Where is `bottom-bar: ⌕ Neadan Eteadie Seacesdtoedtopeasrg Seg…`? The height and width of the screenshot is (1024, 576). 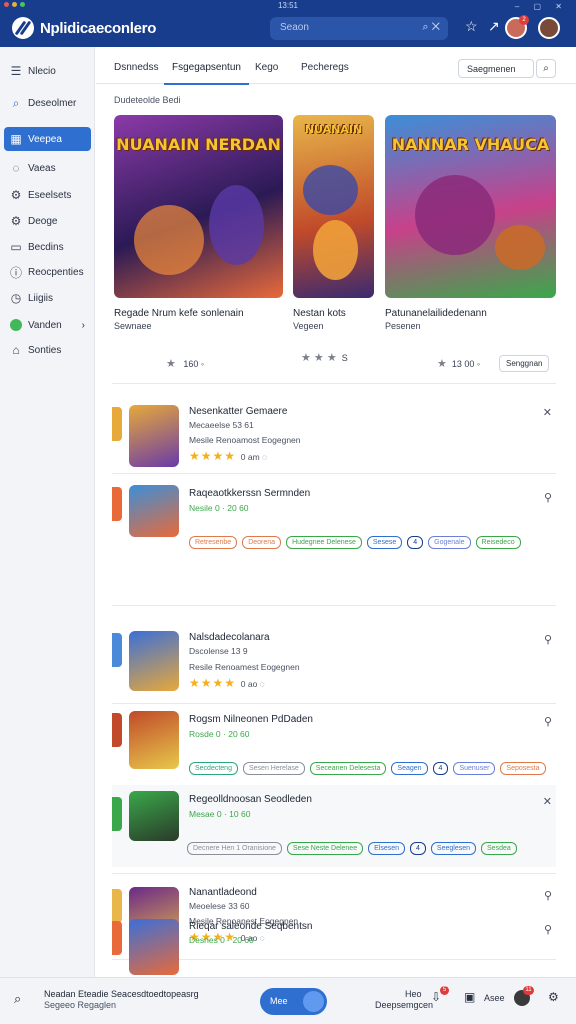 bottom-bar: ⌕ Neadan Eteadie Seacesdtoedtopeasrg Seg… is located at coordinates (288, 1000).